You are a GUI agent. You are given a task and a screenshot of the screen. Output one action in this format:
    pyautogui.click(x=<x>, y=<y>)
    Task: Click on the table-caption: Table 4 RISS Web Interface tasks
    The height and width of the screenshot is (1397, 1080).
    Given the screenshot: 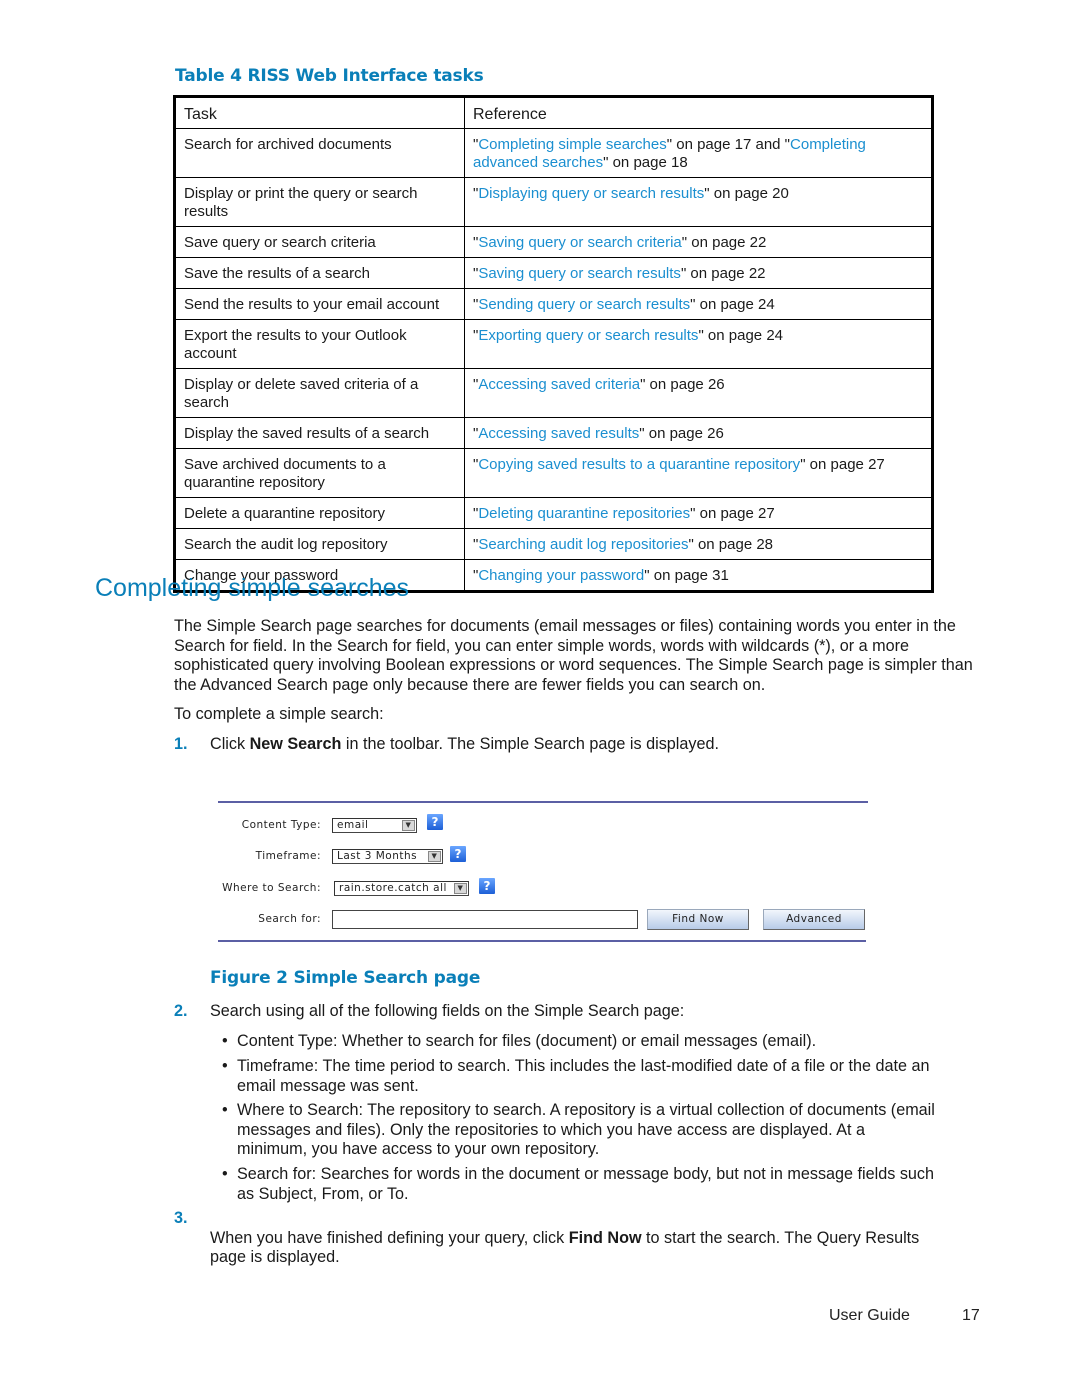 What is the action you would take?
    pyautogui.click(x=329, y=76)
    